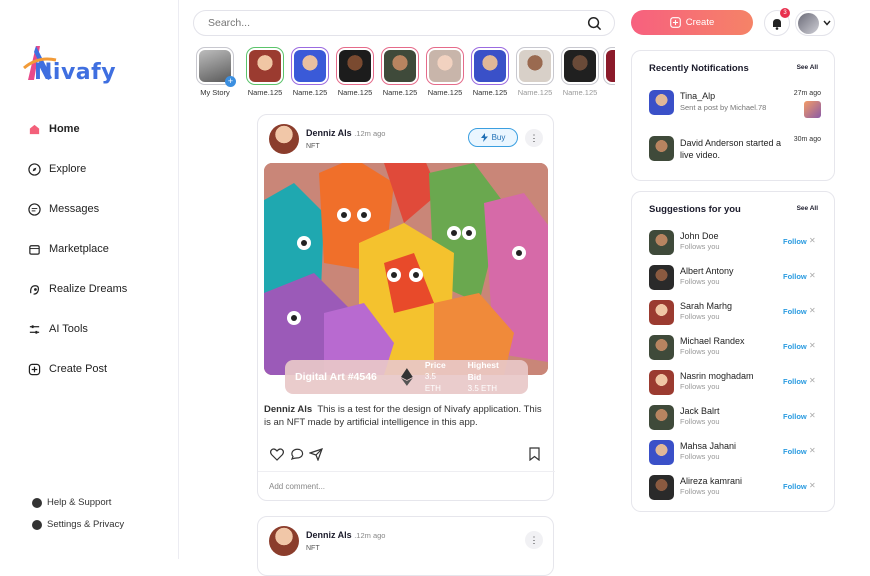 This screenshot has height=576, width=870. I want to click on create-button: Create, so click(692, 22).